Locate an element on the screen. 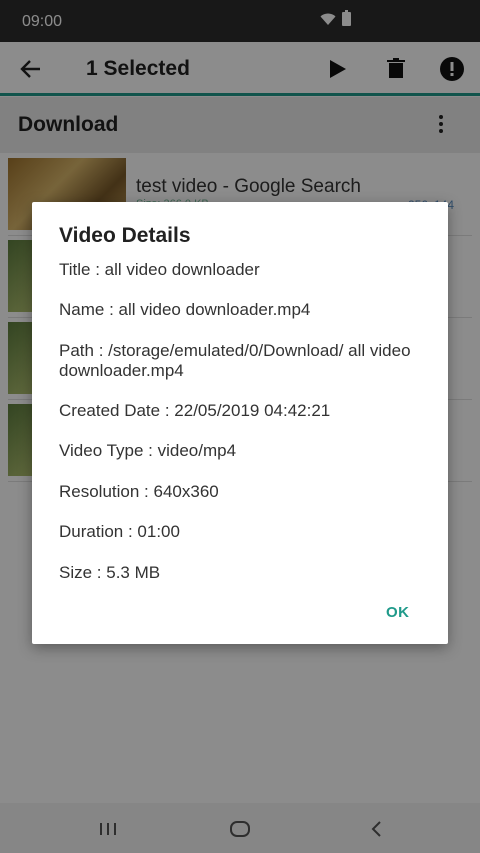 The image size is (480, 853). dialog-title: Video Details is located at coordinates (125, 235).